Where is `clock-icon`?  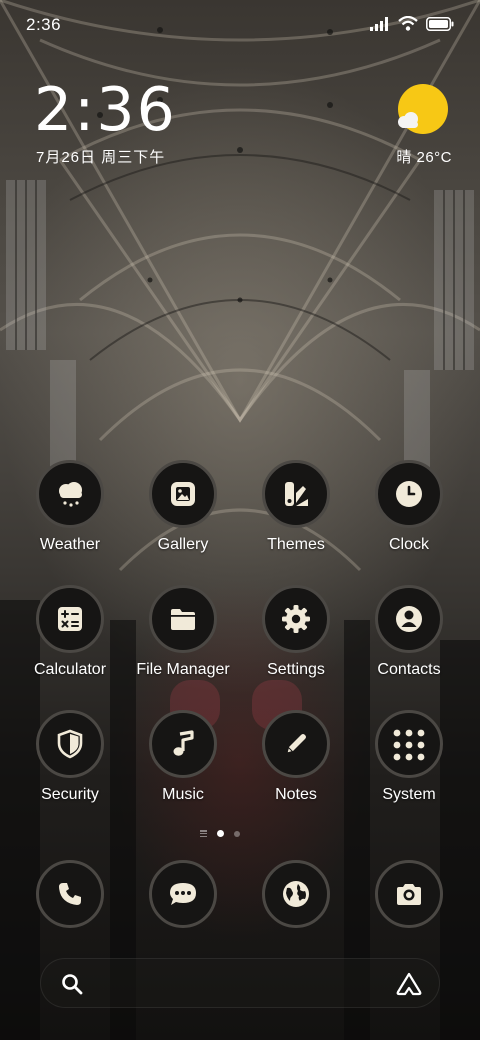 clock-icon is located at coordinates (409, 494).